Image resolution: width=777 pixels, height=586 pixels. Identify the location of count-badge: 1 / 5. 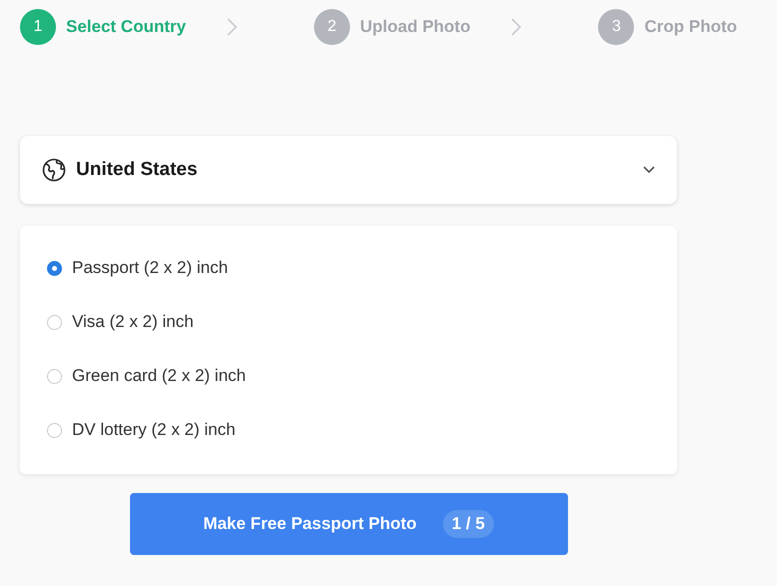
(468, 524).